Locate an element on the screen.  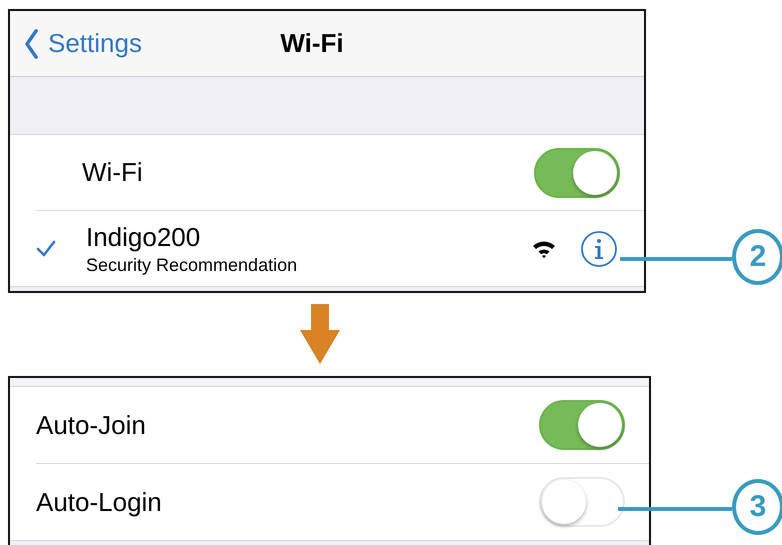
down-arrow-icon is located at coordinates (320, 334).